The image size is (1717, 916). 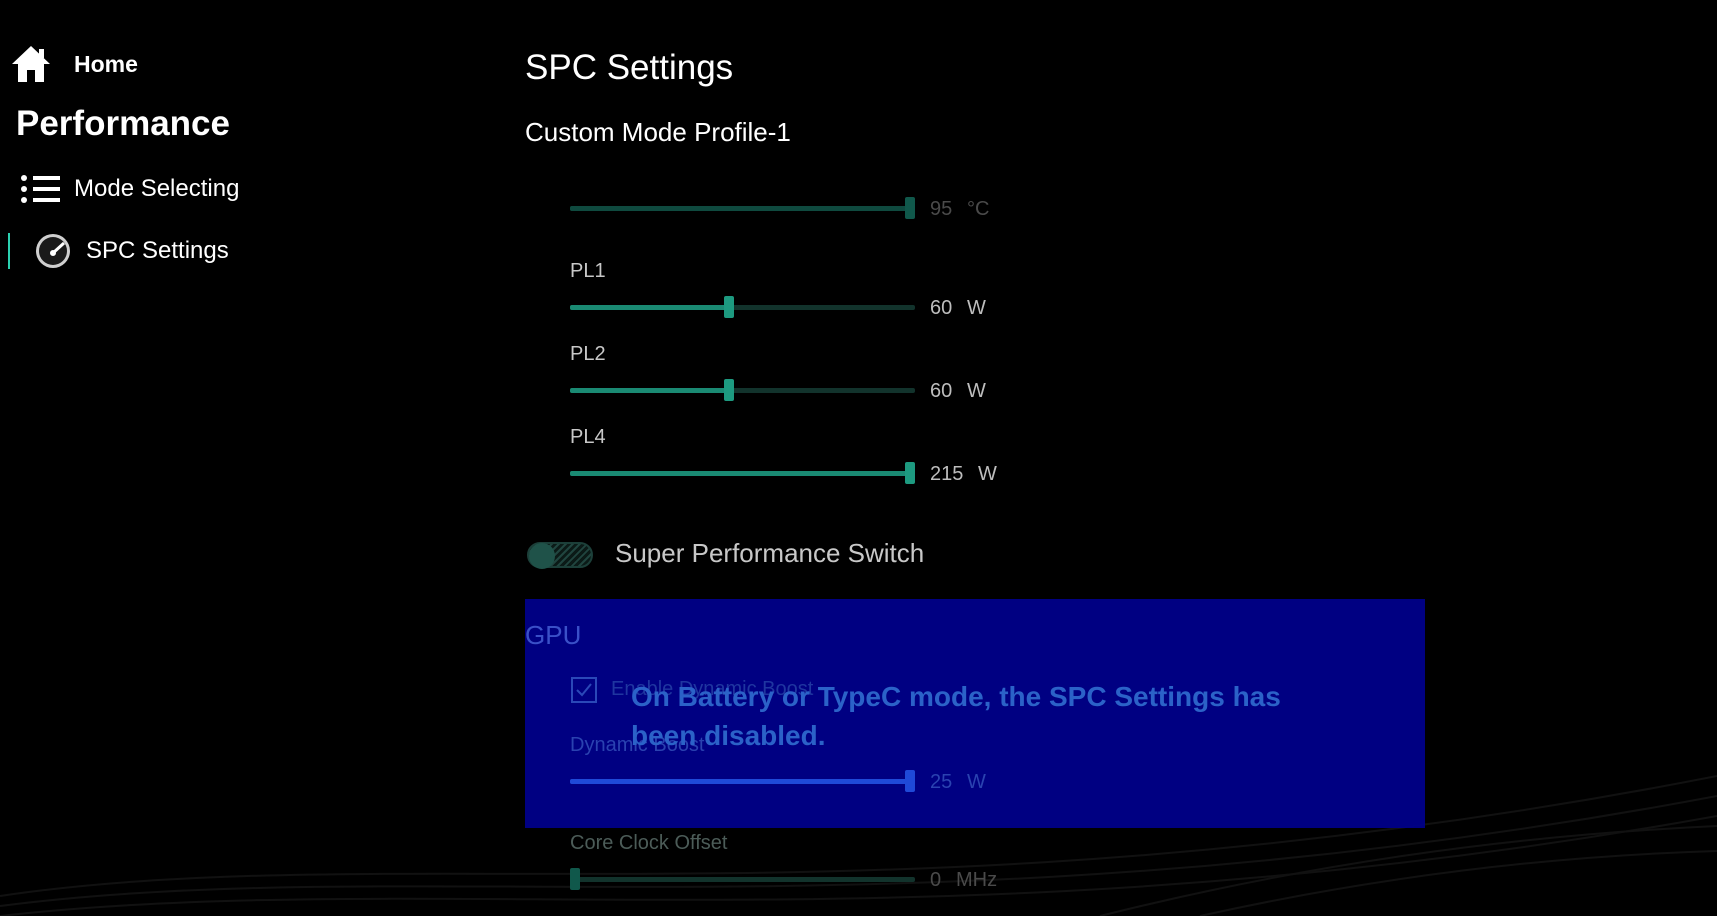 I want to click on slider-unit: MHz, so click(x=977, y=880).